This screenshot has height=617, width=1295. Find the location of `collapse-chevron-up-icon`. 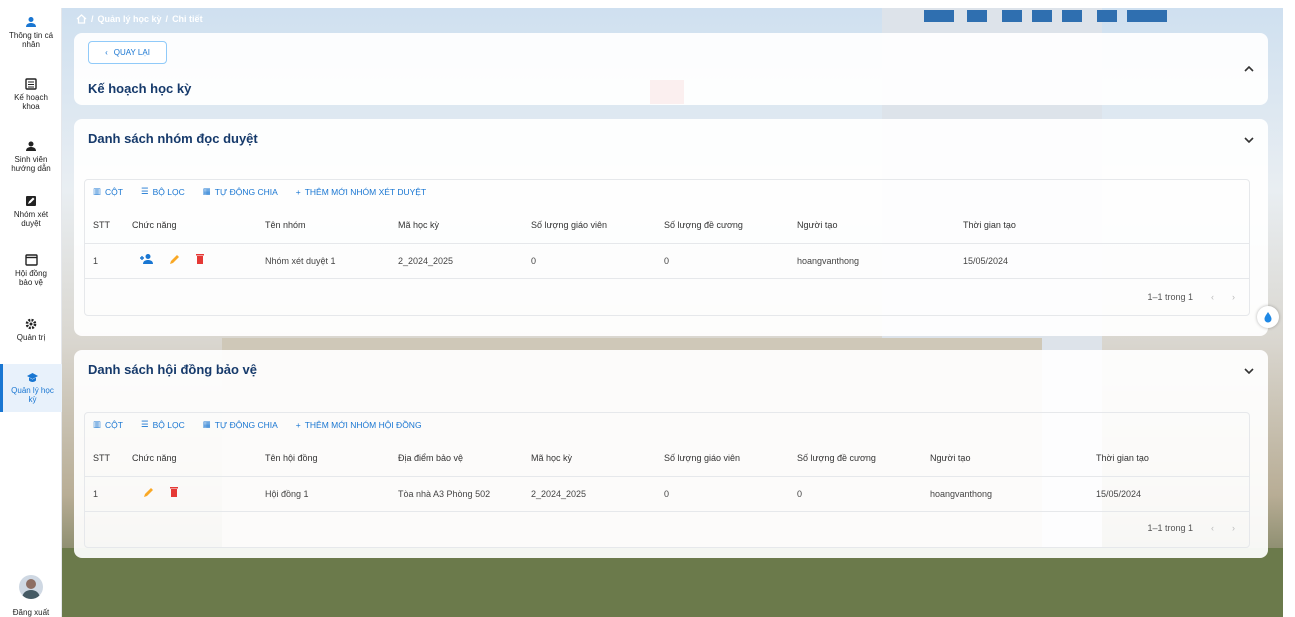

collapse-chevron-up-icon is located at coordinates (1249, 68).